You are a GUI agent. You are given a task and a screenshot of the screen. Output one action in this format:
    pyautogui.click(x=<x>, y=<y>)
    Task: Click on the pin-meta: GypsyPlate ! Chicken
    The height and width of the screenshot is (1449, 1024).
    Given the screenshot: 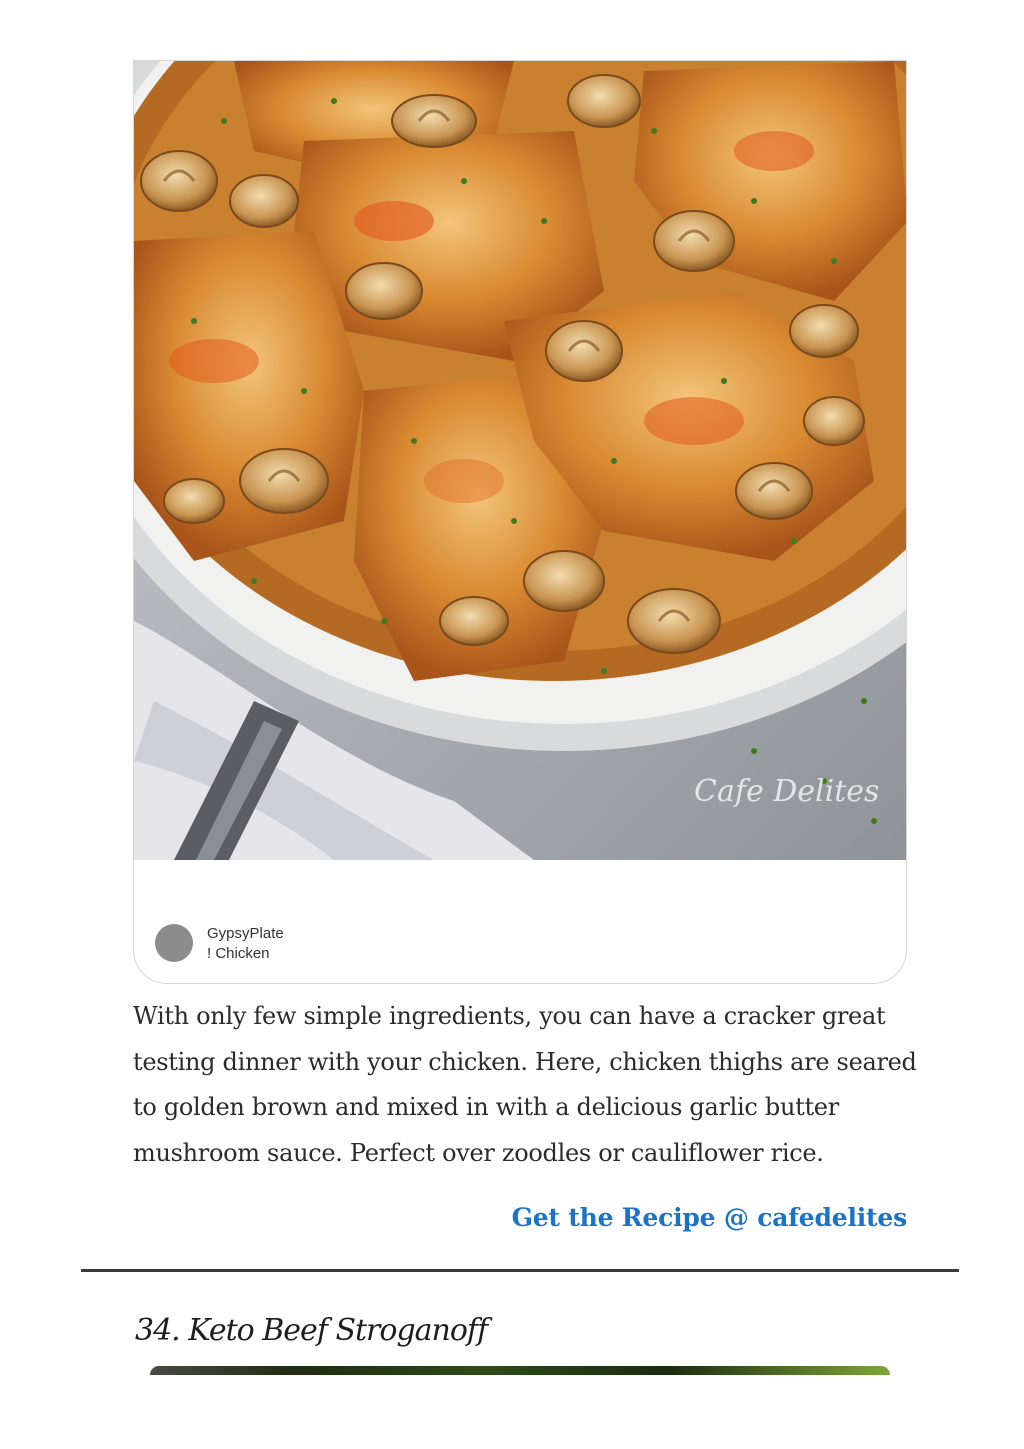 What is the action you would take?
    pyautogui.click(x=245, y=944)
    